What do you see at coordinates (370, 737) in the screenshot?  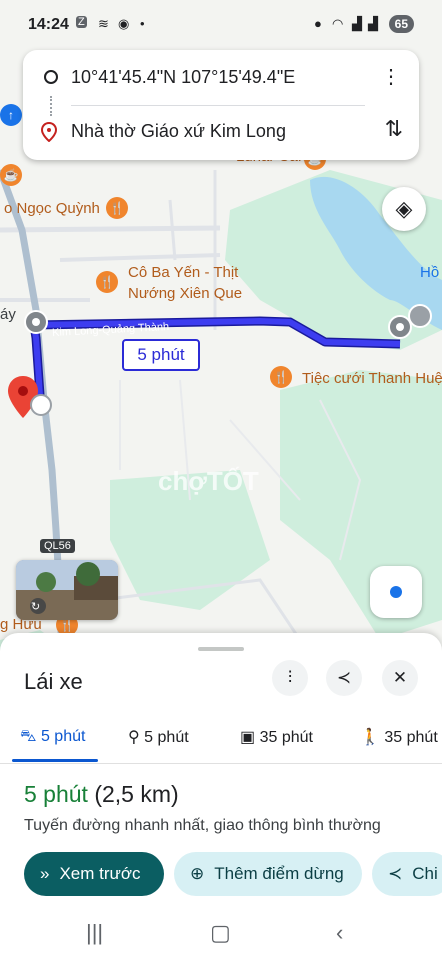 I see `walk-icon: 🚶` at bounding box center [370, 737].